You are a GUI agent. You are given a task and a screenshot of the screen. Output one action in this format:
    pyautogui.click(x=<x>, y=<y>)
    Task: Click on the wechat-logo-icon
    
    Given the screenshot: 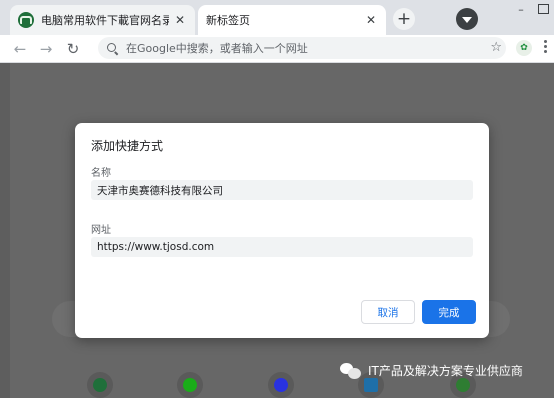 What is the action you would take?
    pyautogui.click(x=351, y=370)
    